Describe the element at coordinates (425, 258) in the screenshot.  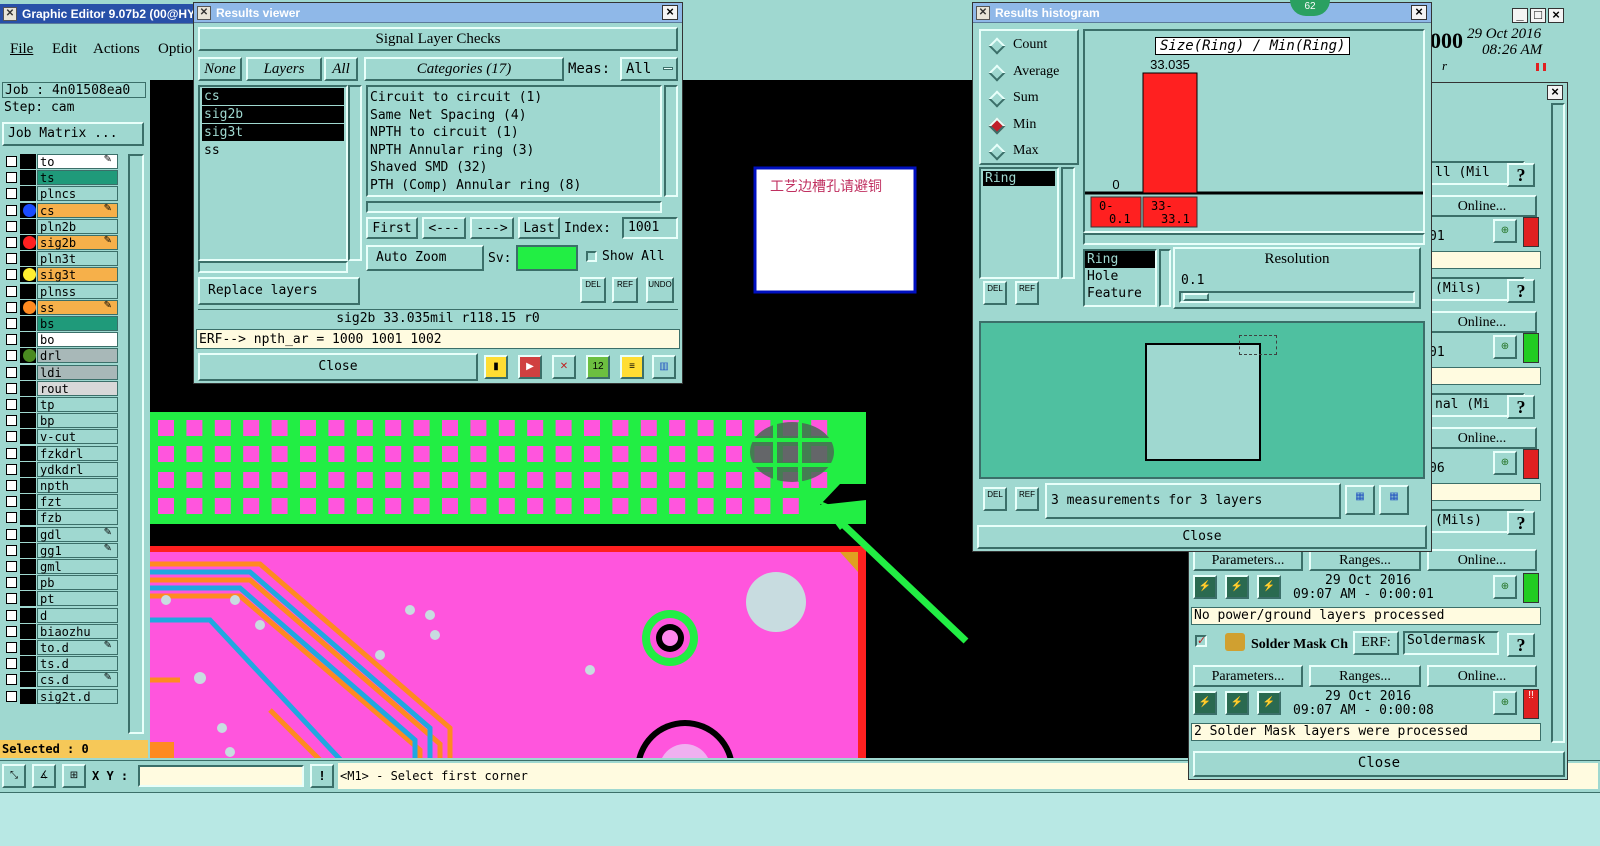
I see `auto-zoom-dropdown: Auto Zoom` at that location.